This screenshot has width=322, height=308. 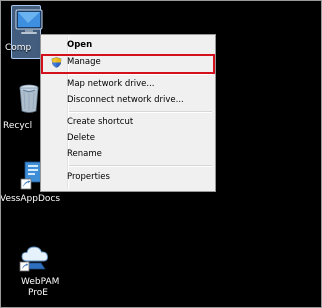 I want to click on webpam-label-line2: ProE, so click(x=38, y=293).